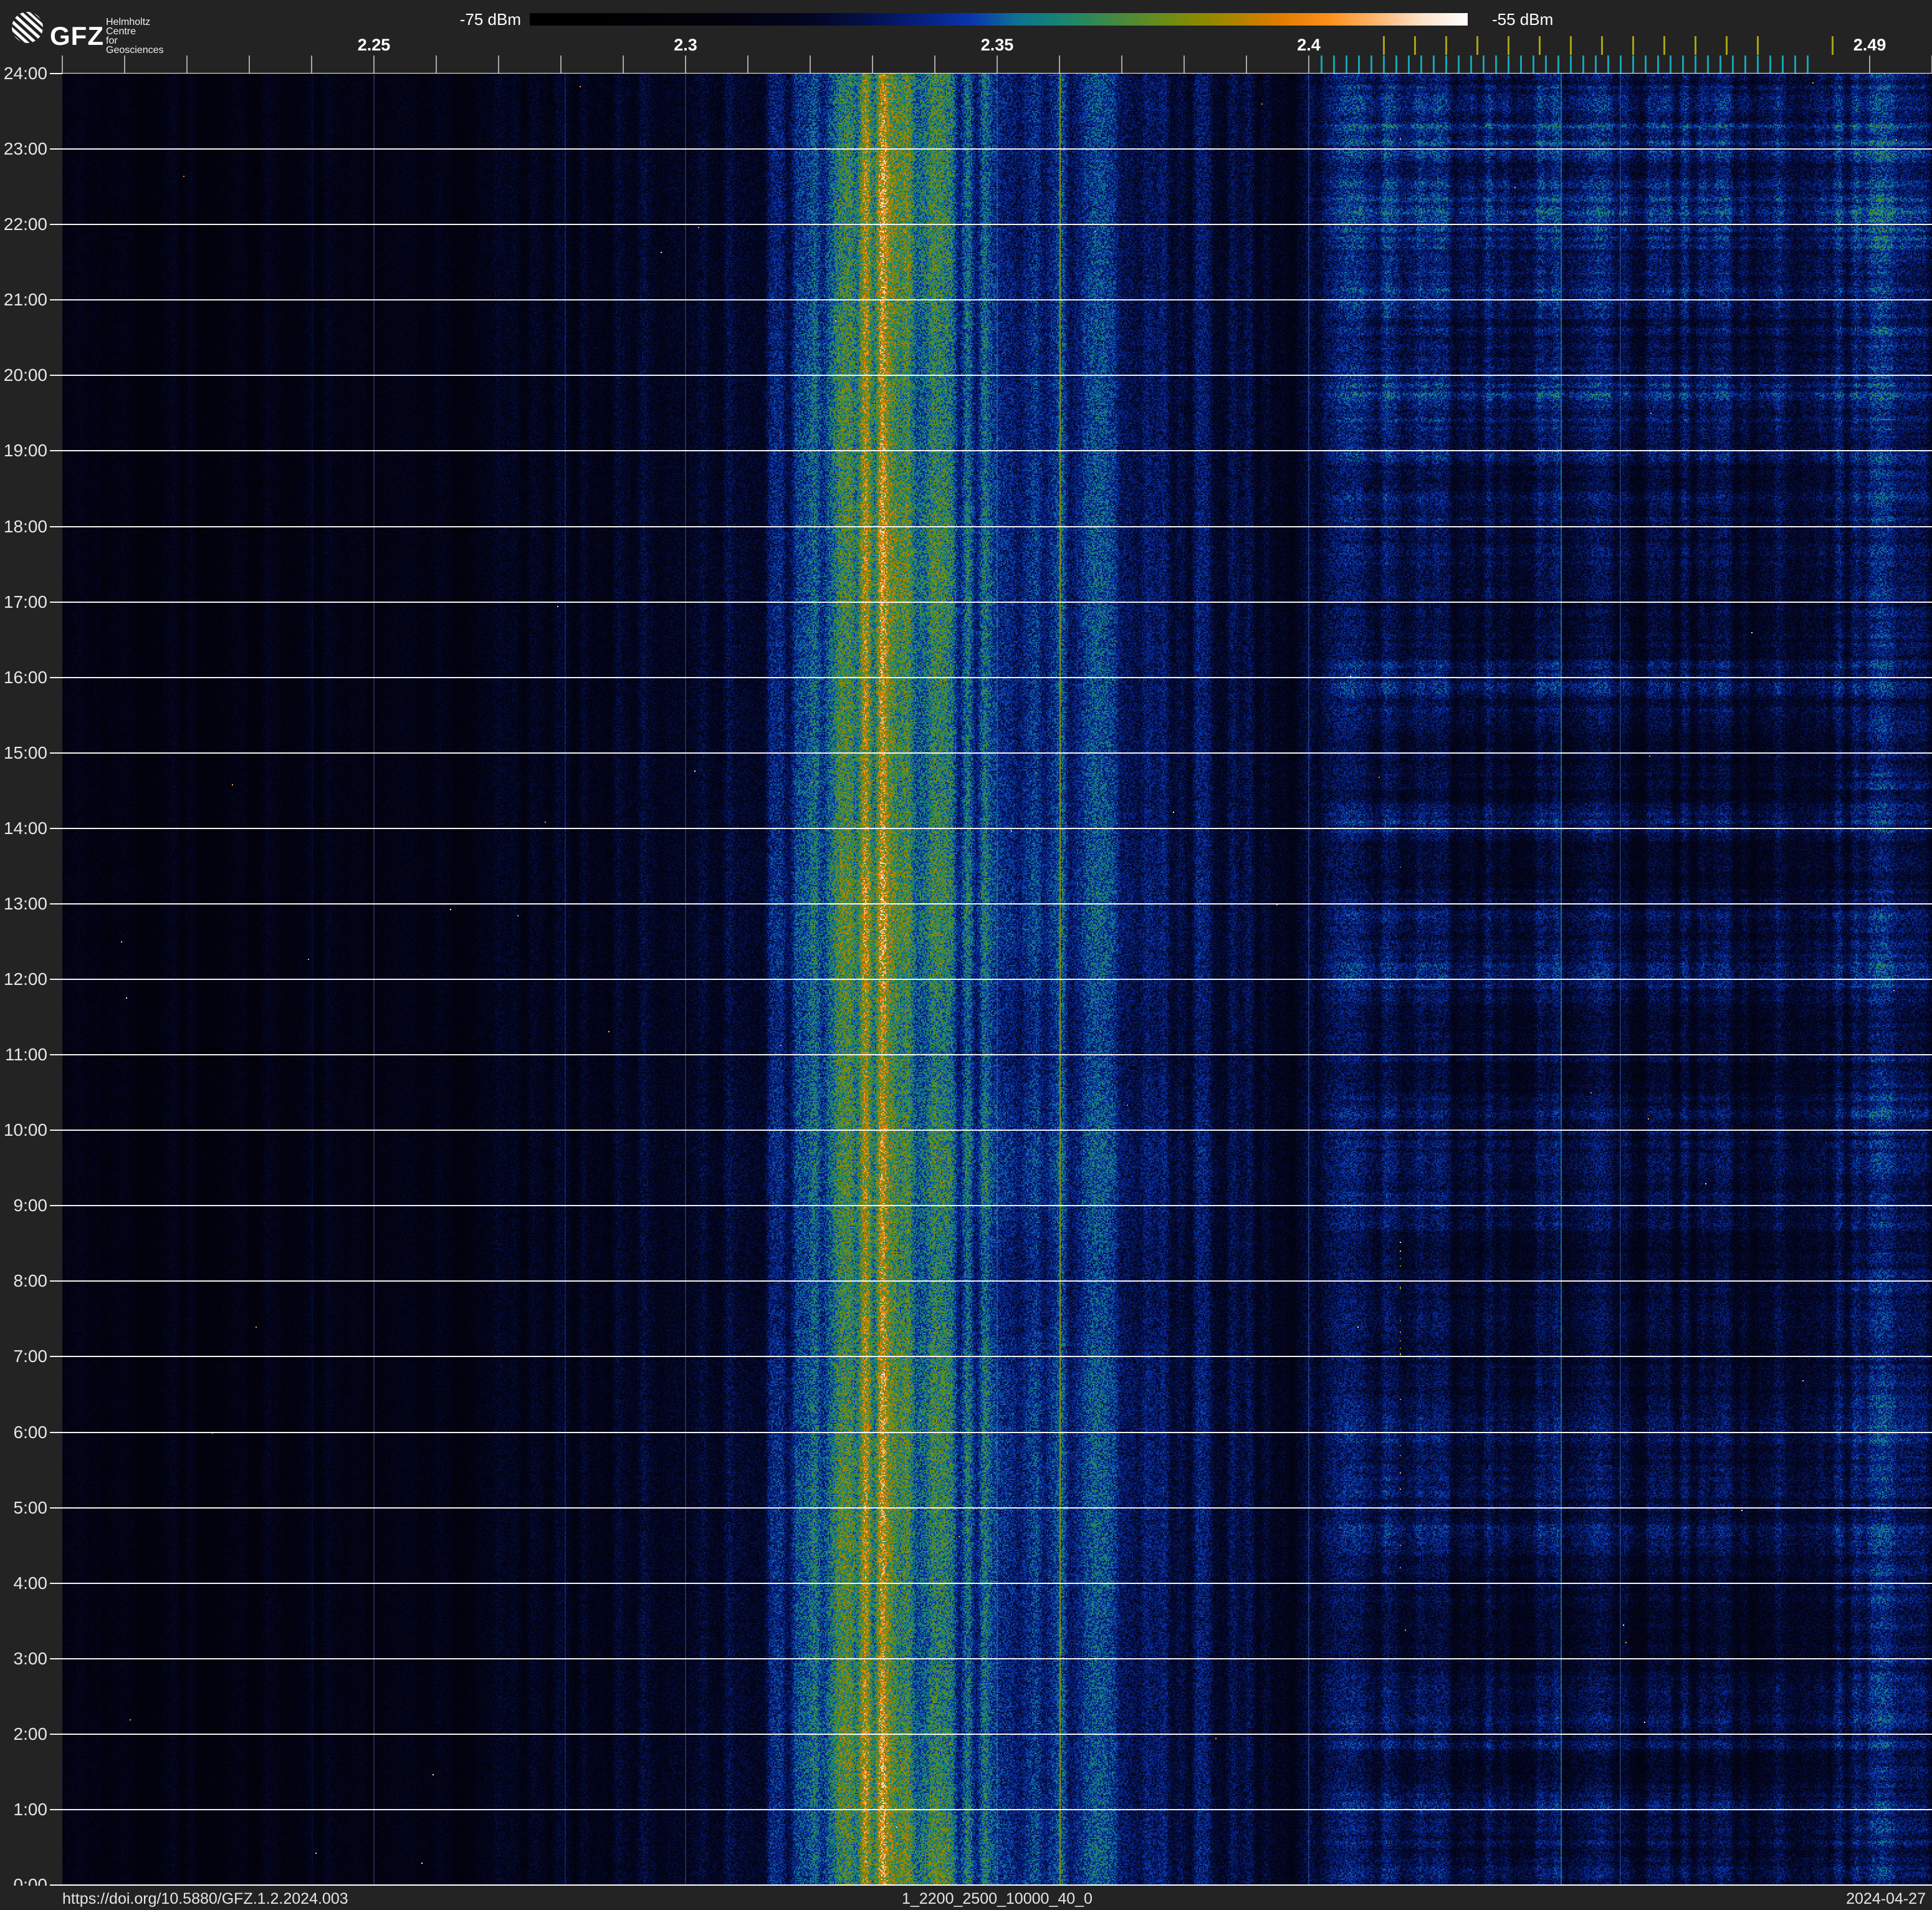 The height and width of the screenshot is (1910, 1932). What do you see at coordinates (30, 1658) in the screenshot?
I see `time-axis-label: 3:00` at bounding box center [30, 1658].